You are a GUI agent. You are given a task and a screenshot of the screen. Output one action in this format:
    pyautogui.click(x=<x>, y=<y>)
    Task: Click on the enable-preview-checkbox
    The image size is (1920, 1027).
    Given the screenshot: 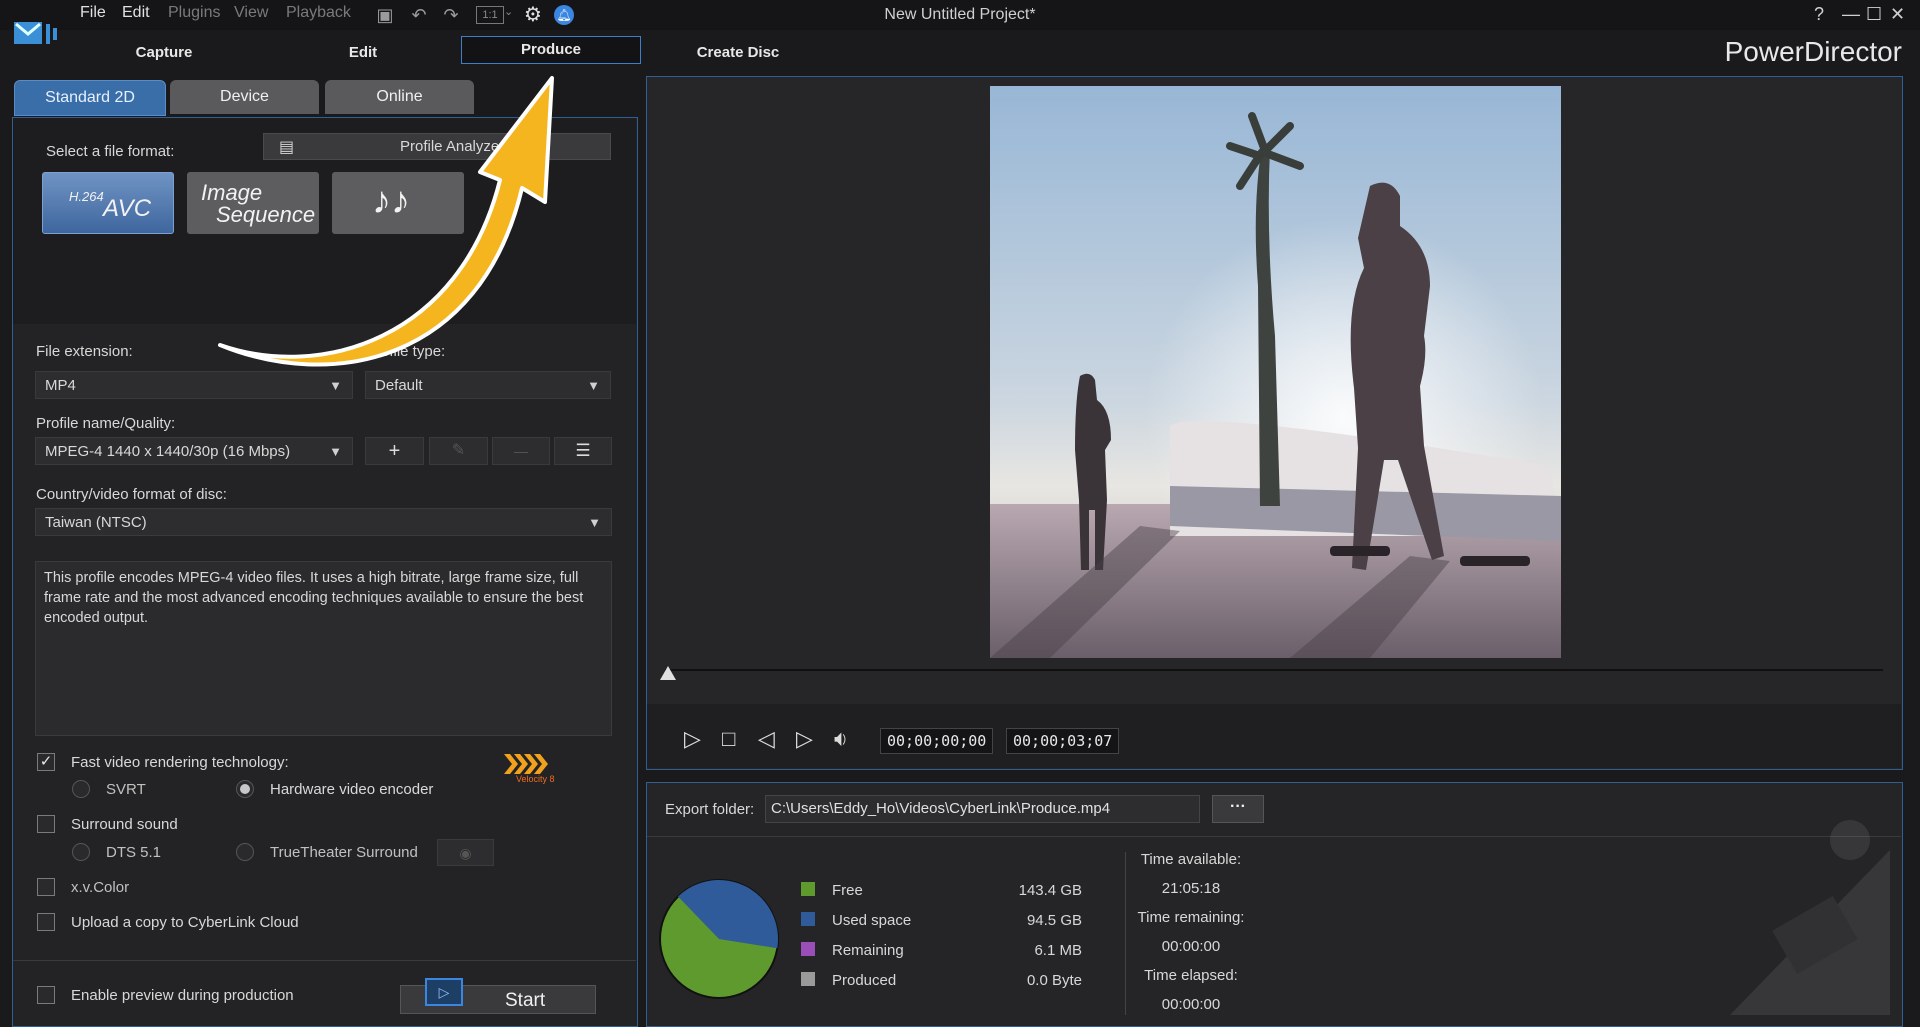 What is the action you would take?
    pyautogui.click(x=46, y=995)
    